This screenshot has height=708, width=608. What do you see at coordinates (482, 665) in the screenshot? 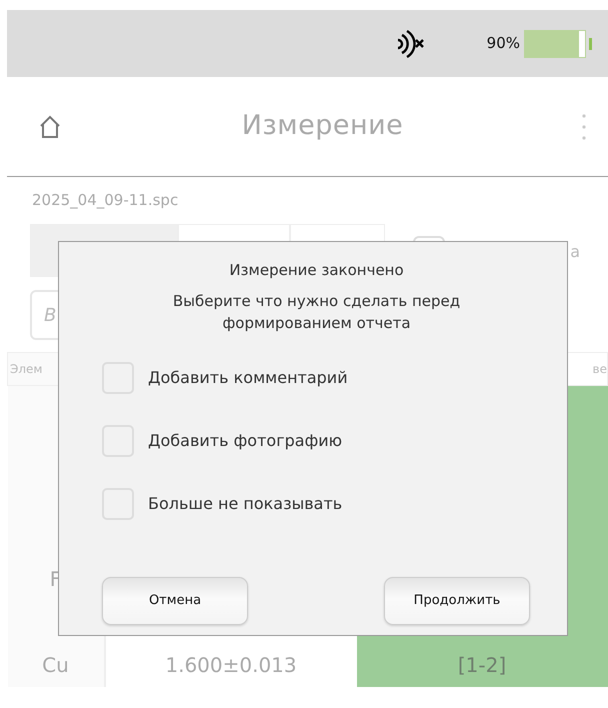
I see `range-cell: [1-2]` at bounding box center [482, 665].